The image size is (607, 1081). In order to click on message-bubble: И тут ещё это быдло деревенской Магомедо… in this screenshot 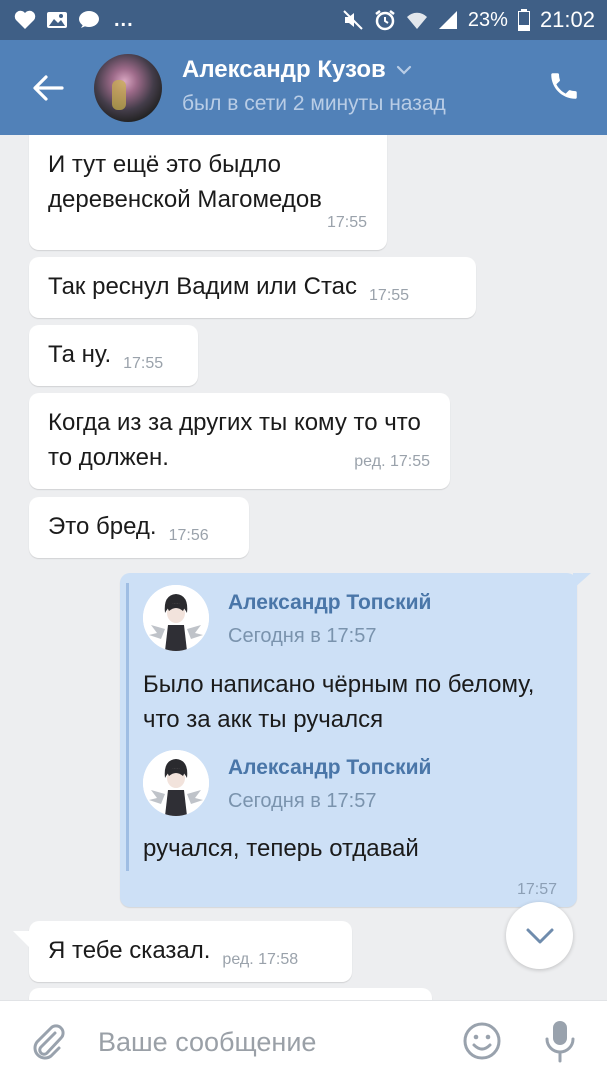, I will do `click(208, 192)`.